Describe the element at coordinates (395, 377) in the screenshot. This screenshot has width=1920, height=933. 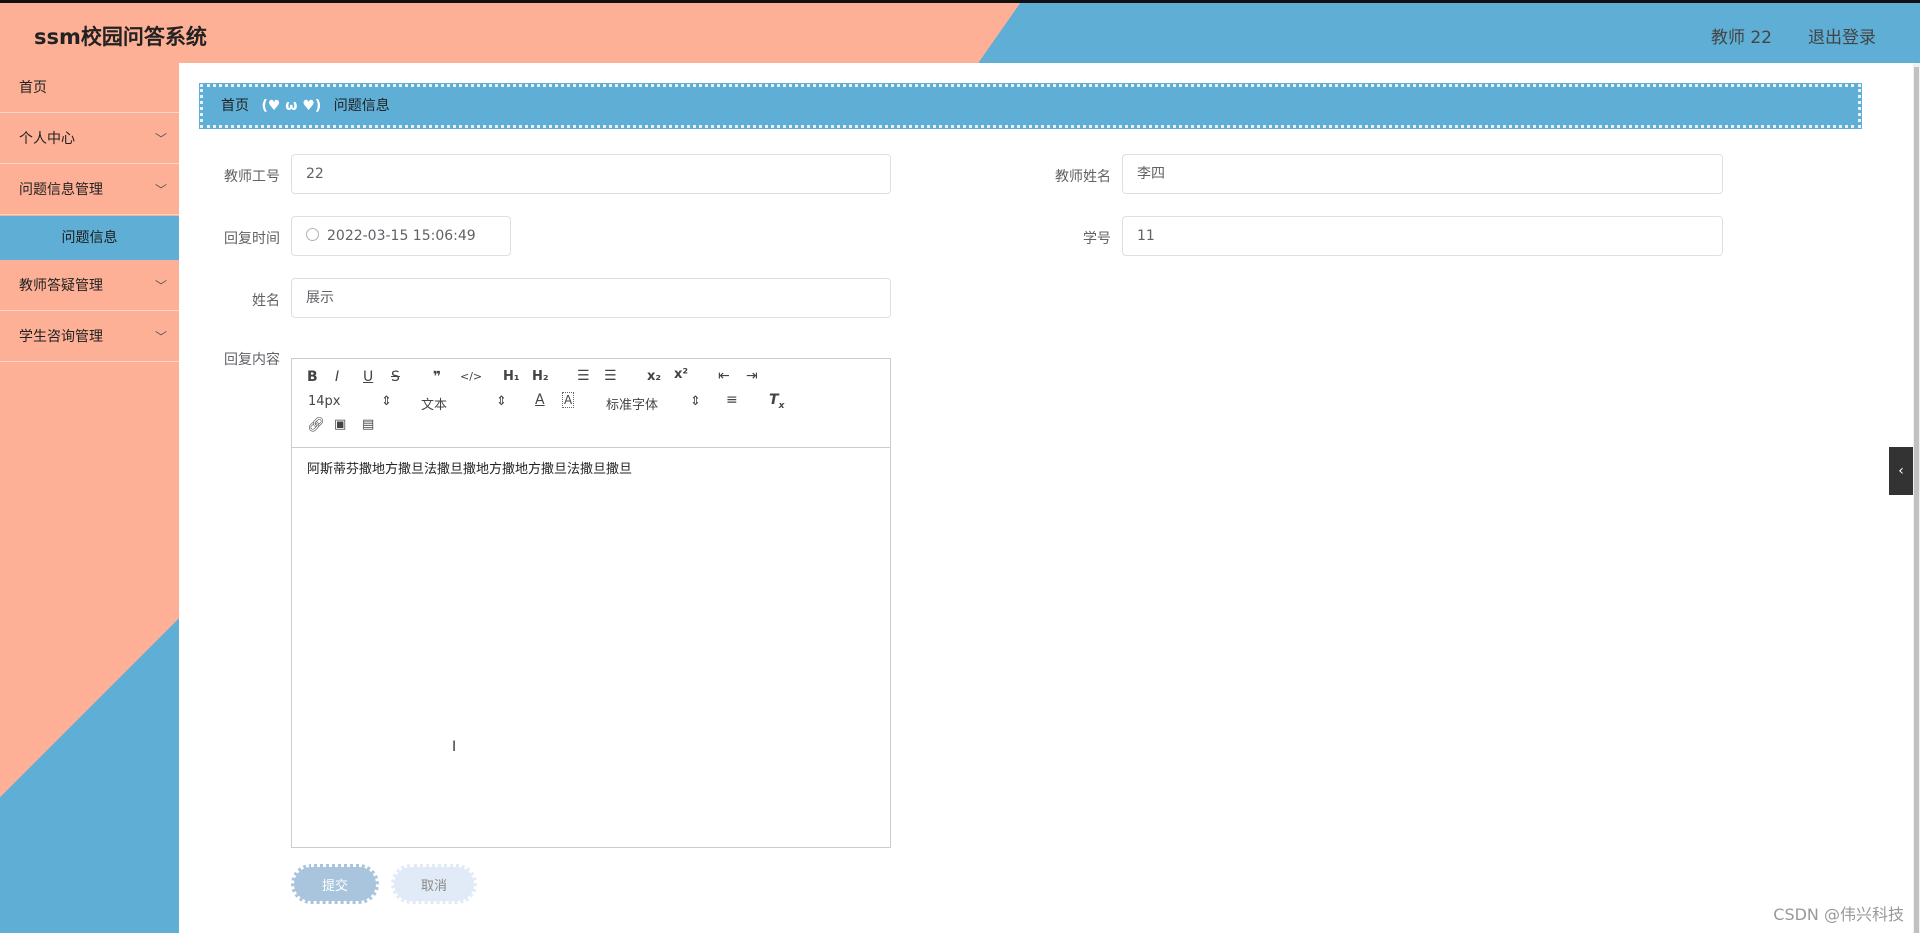
I see `strike-button: S` at that location.